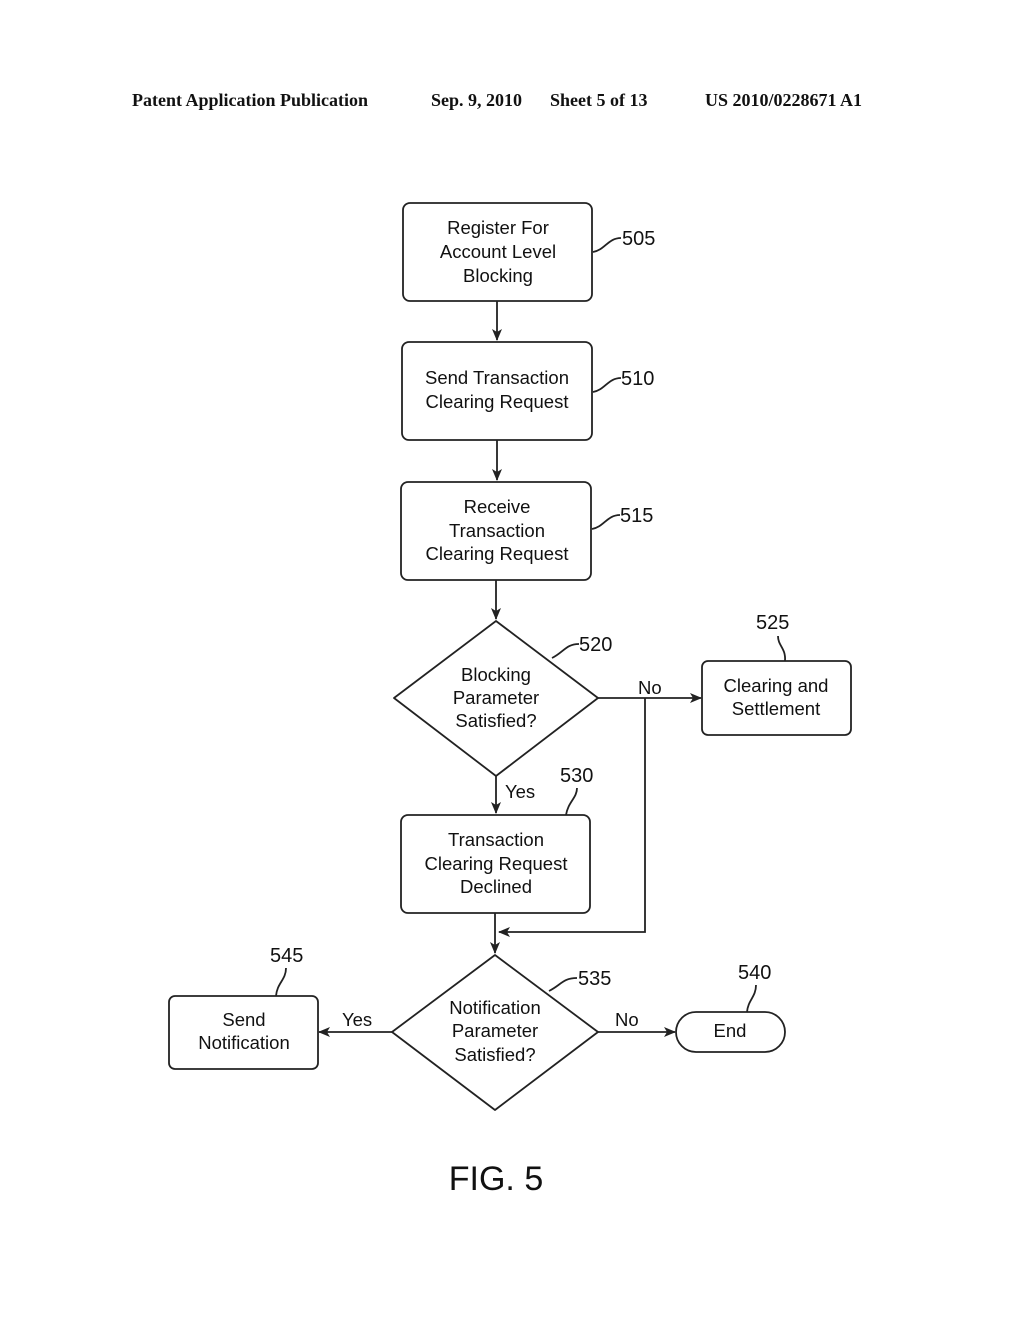  Describe the element at coordinates (496, 839) in the screenshot. I see `node-530-line-1: Transaction` at that location.